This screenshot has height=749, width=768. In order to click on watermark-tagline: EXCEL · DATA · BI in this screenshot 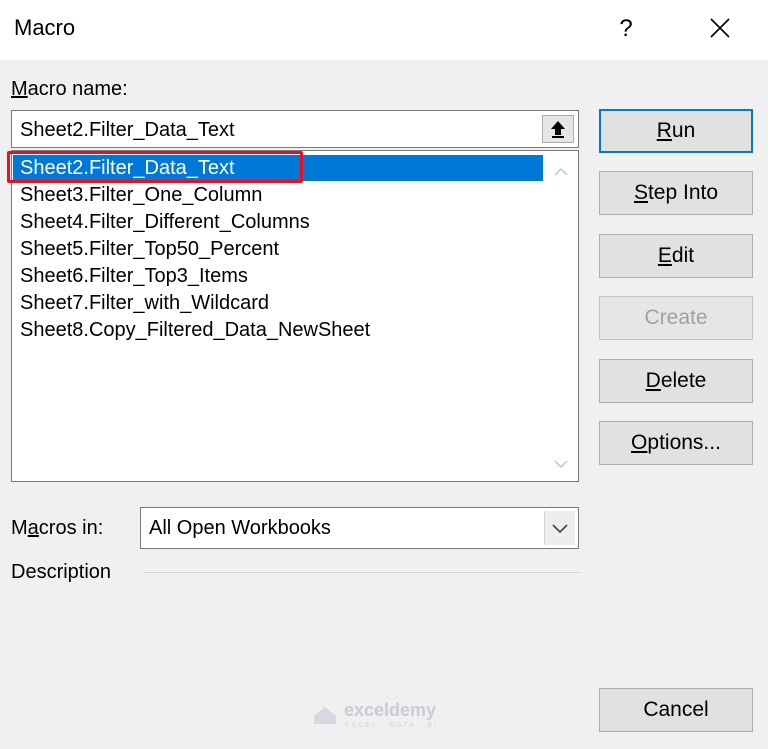, I will do `click(391, 725)`.